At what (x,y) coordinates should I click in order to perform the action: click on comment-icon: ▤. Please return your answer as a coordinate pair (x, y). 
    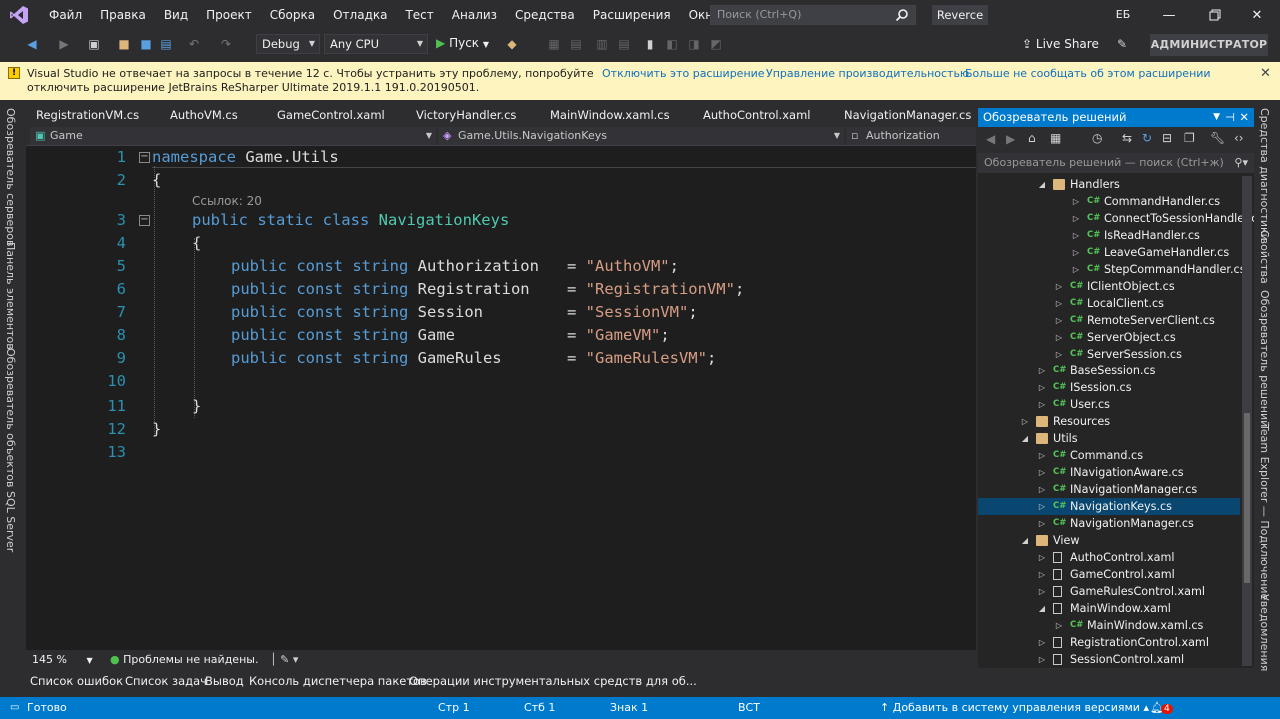
    Looking at the image, I should click on (624, 44).